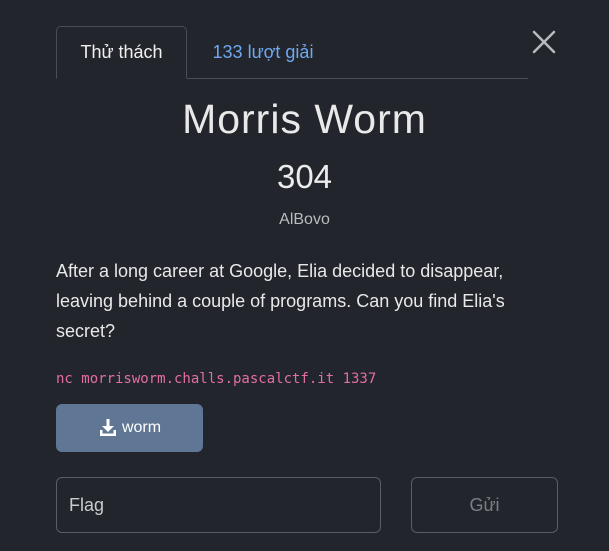 The width and height of the screenshot is (609, 551). Describe the element at coordinates (216, 379) in the screenshot. I see `connection-command: nc morrisworm.challs.pascalctf.it 1337` at that location.